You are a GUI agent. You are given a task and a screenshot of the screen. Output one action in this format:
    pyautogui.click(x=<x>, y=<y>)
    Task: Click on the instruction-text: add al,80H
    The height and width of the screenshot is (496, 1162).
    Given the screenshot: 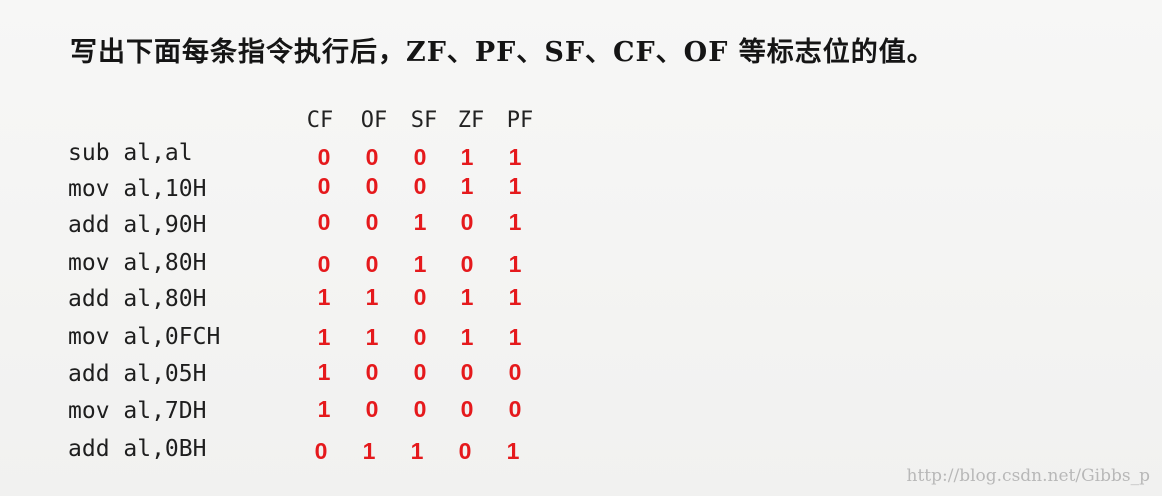 What is the action you would take?
    pyautogui.click(x=137, y=299)
    